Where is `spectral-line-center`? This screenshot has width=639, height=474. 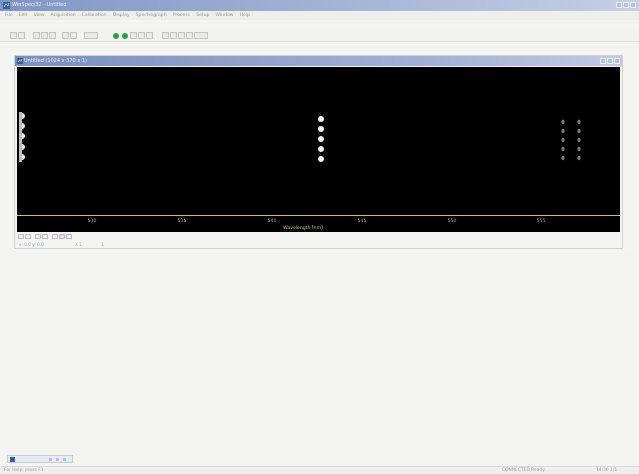 spectral-line-center is located at coordinates (321, 139).